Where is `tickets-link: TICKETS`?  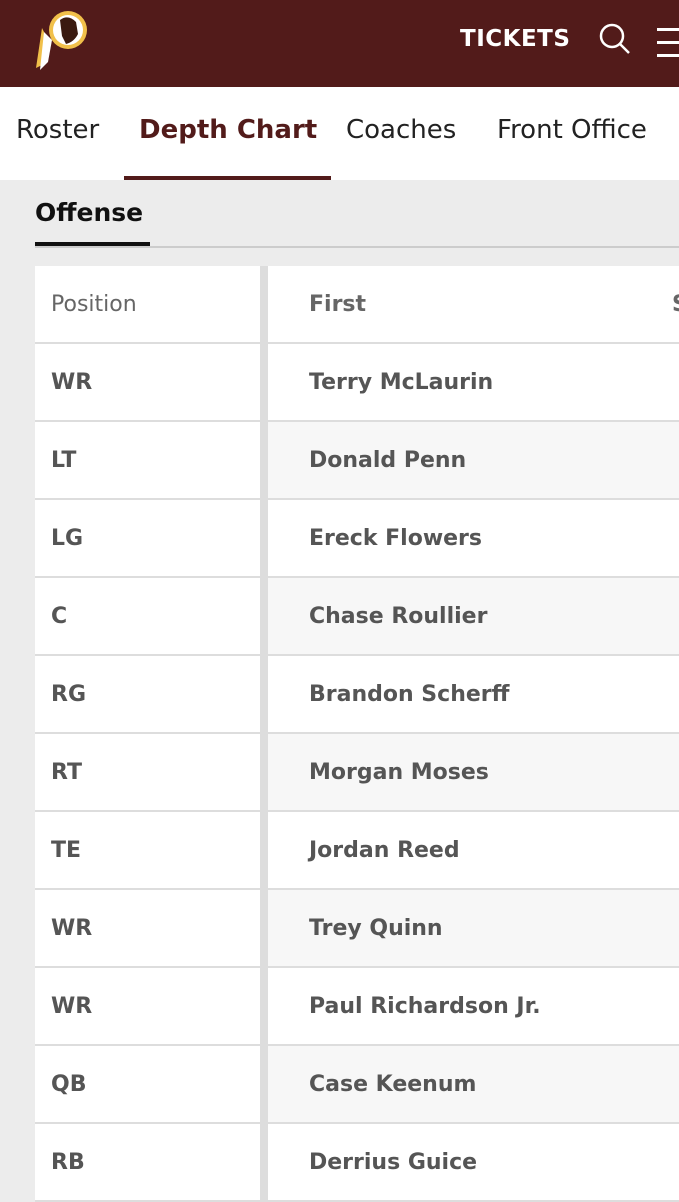 tickets-link: TICKETS is located at coordinates (515, 39).